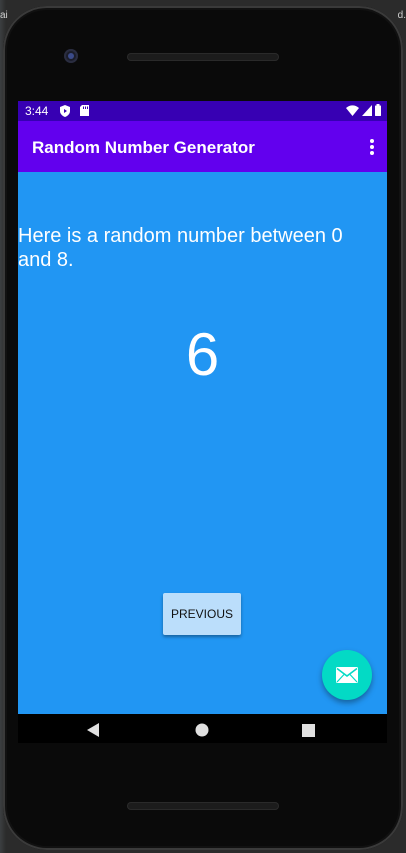  Describe the element at coordinates (65, 111) in the screenshot. I see `shield-icon` at that location.